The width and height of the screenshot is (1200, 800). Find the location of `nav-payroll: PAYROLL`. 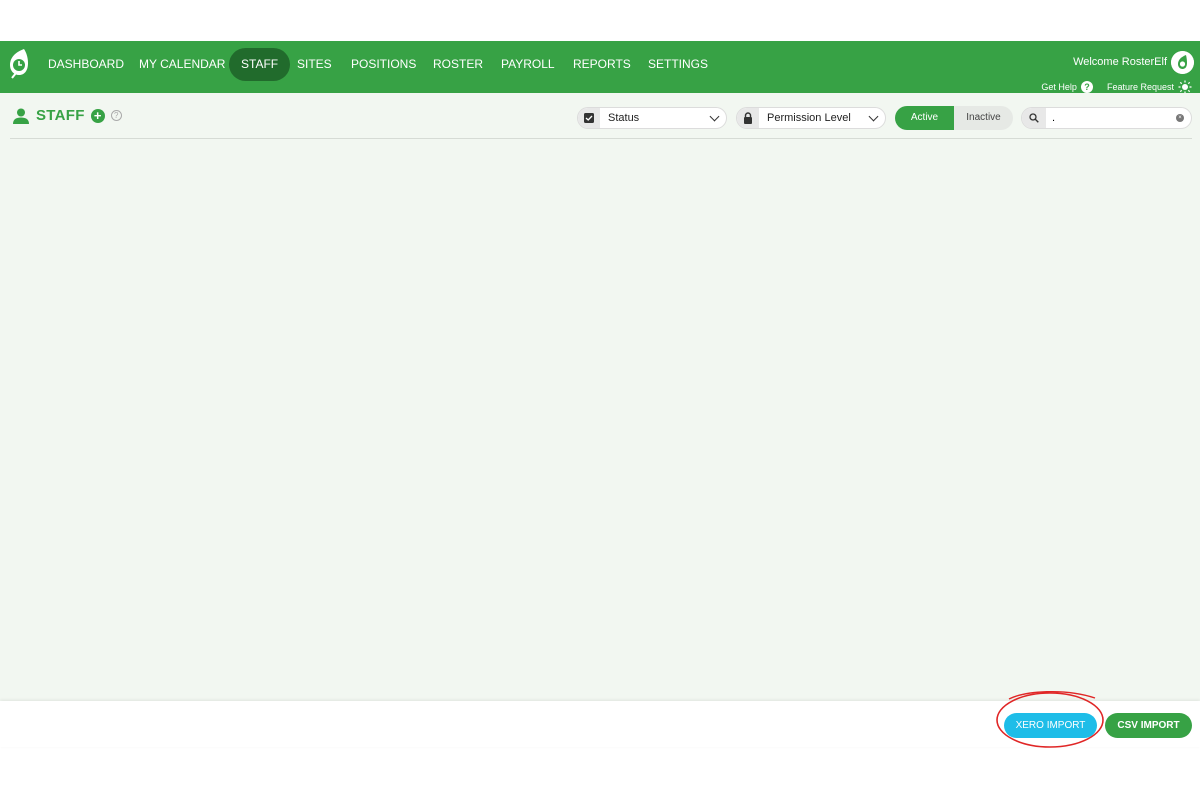

nav-payroll: PAYROLL is located at coordinates (528, 64).